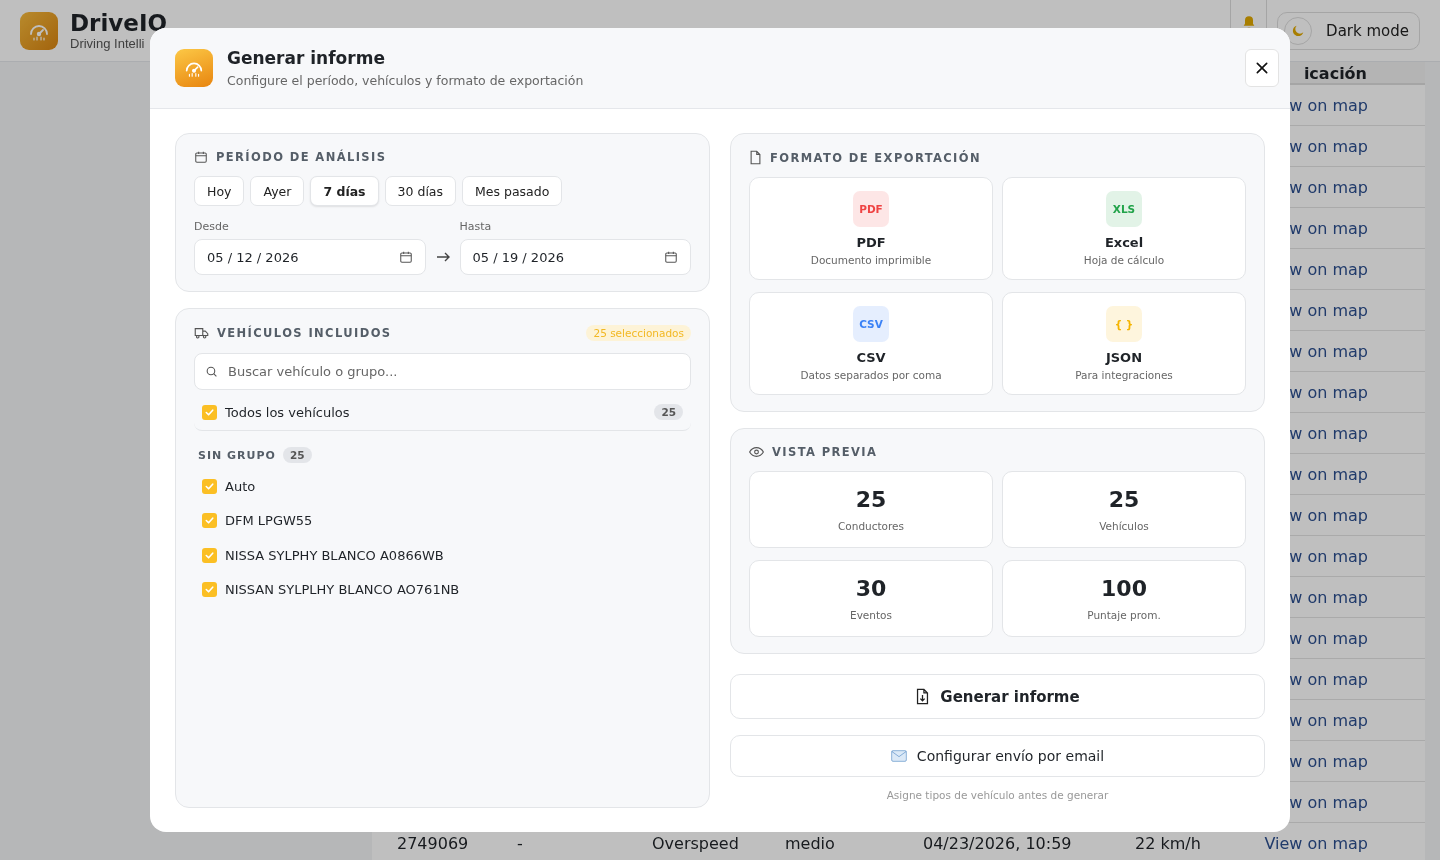 Image resolution: width=1440 pixels, height=860 pixels. I want to click on field-label: Hasta, so click(476, 226).